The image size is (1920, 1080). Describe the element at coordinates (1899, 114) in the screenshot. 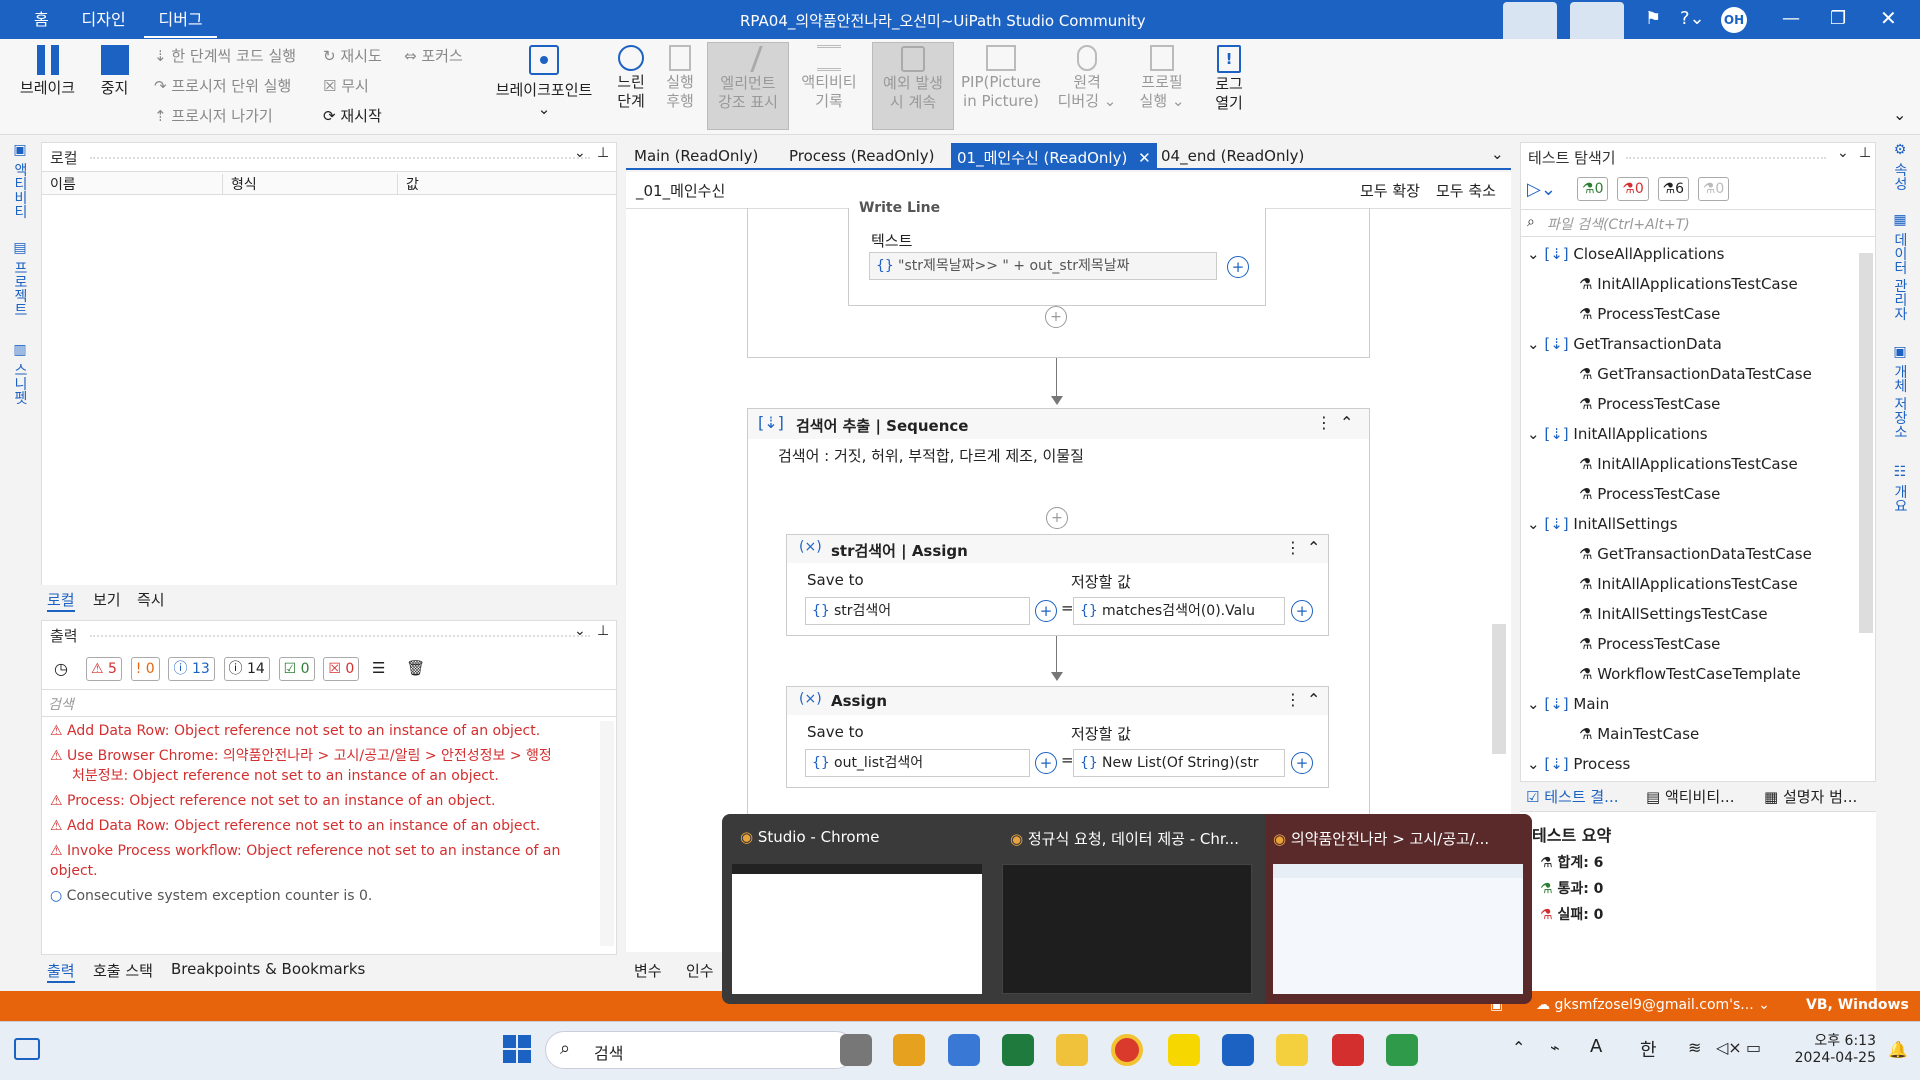

I see `ribbon-collapse-icon: ⌄` at that location.